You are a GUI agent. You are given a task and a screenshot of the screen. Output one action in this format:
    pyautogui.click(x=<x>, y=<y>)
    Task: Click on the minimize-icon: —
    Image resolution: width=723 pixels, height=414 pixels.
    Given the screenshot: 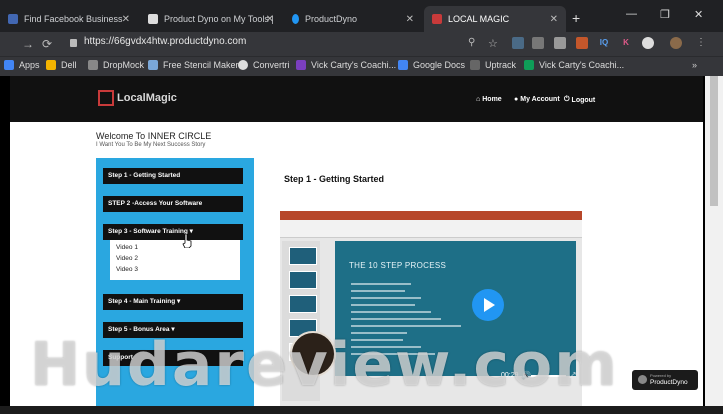 What is the action you would take?
    pyautogui.click(x=631, y=14)
    